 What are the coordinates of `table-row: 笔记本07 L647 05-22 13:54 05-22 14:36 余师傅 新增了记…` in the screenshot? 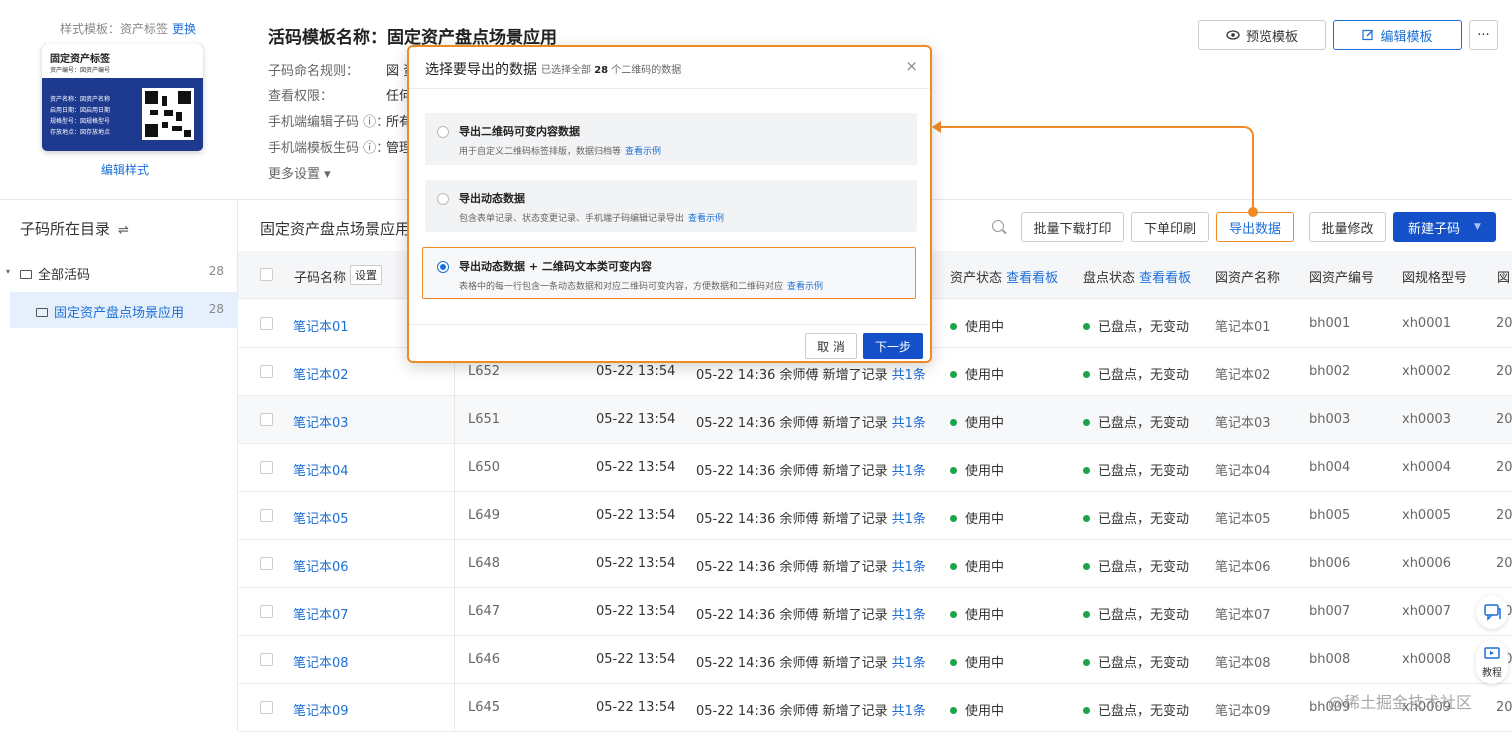 It's located at (875, 612).